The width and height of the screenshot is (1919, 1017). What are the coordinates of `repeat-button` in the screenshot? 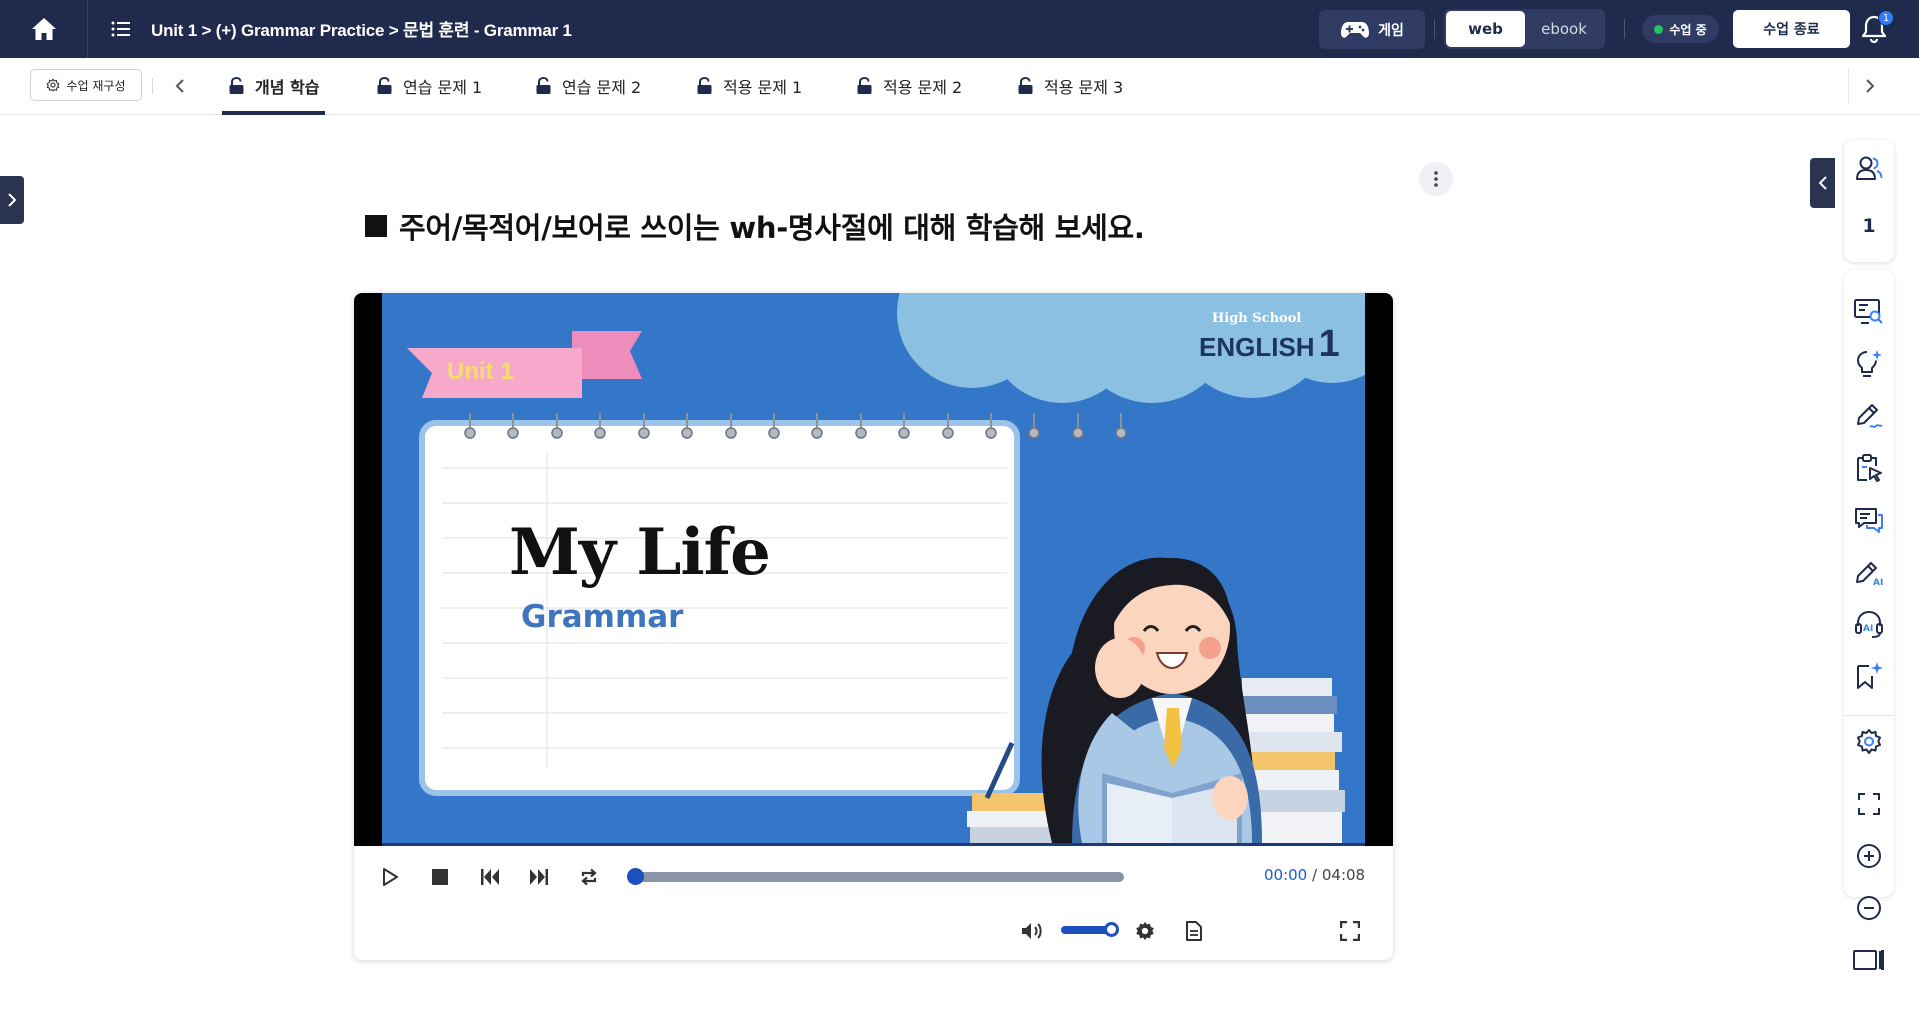 It's located at (589, 877).